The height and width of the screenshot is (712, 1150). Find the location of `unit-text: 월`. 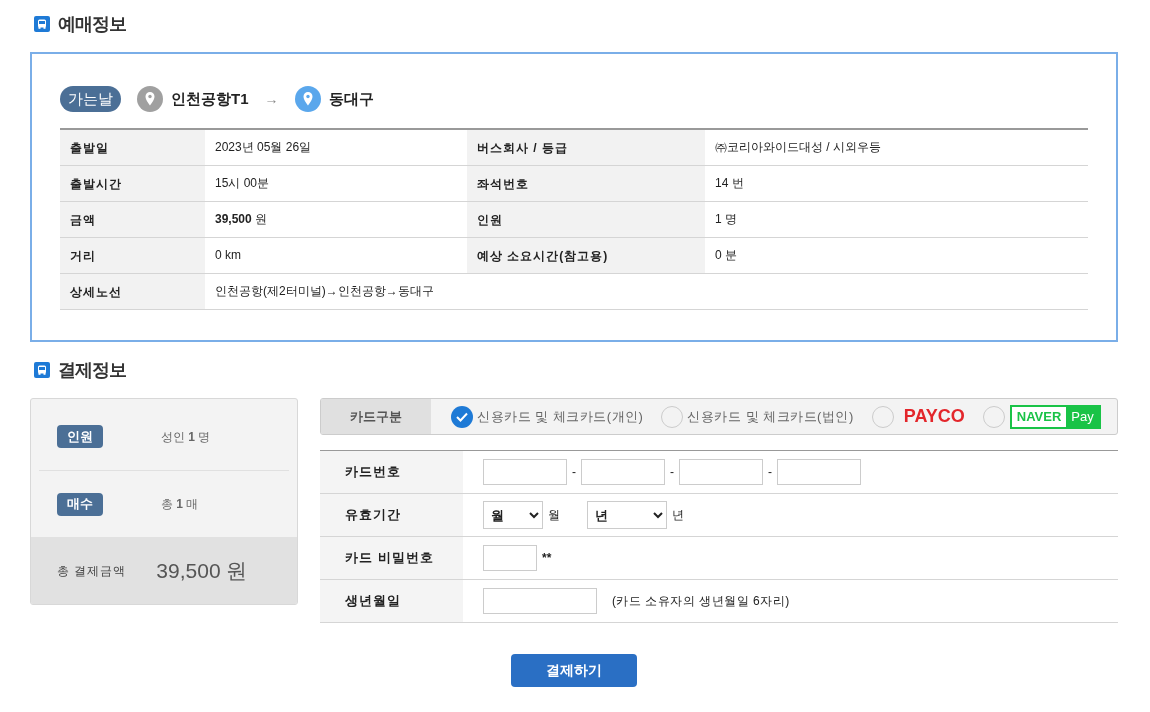

unit-text: 월 is located at coordinates (554, 515).